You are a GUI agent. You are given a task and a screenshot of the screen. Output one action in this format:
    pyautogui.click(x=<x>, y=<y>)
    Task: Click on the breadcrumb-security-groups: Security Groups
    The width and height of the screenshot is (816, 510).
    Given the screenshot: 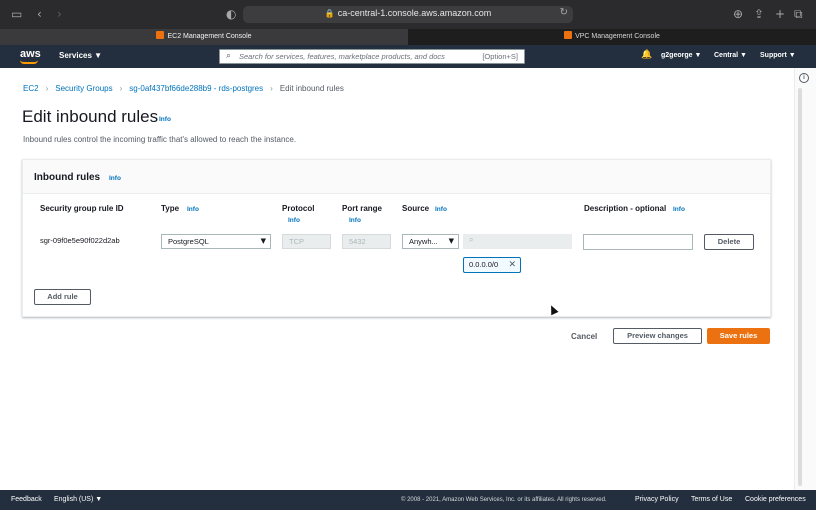 What is the action you would take?
    pyautogui.click(x=83, y=88)
    